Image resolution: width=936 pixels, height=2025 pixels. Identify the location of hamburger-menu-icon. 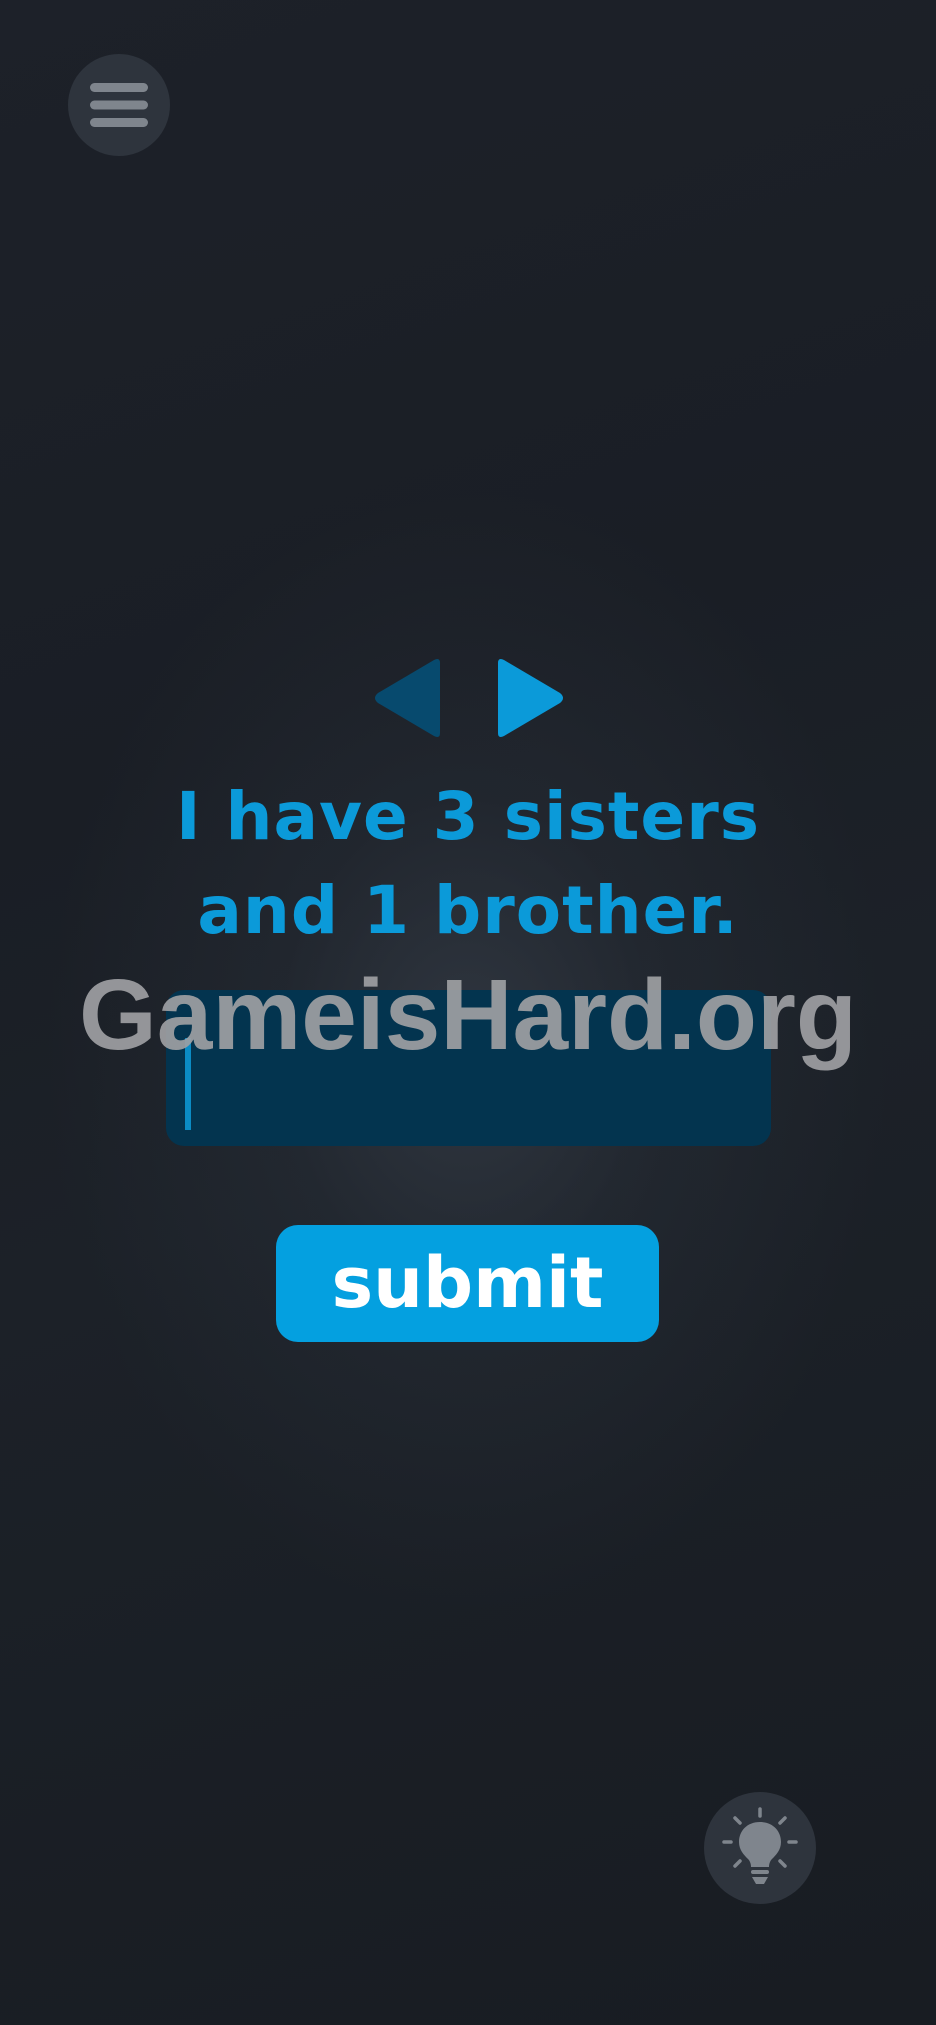
(119, 105).